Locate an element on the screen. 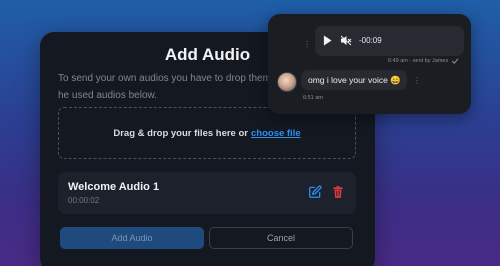  text-message-time: 6:51 am is located at coordinates (313, 98).